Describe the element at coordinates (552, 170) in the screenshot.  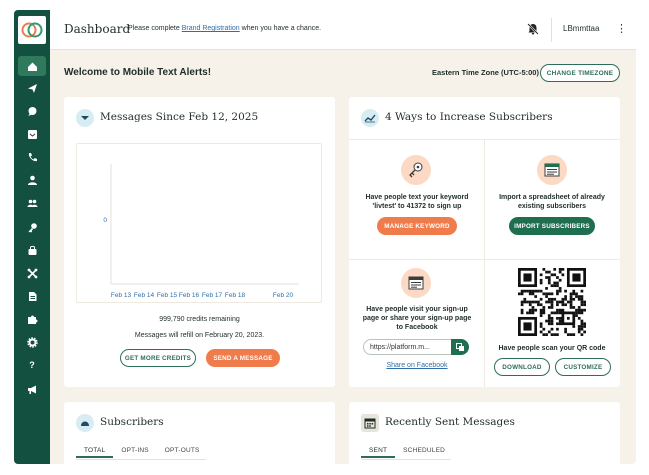
I see `spreadsheet-icon` at that location.